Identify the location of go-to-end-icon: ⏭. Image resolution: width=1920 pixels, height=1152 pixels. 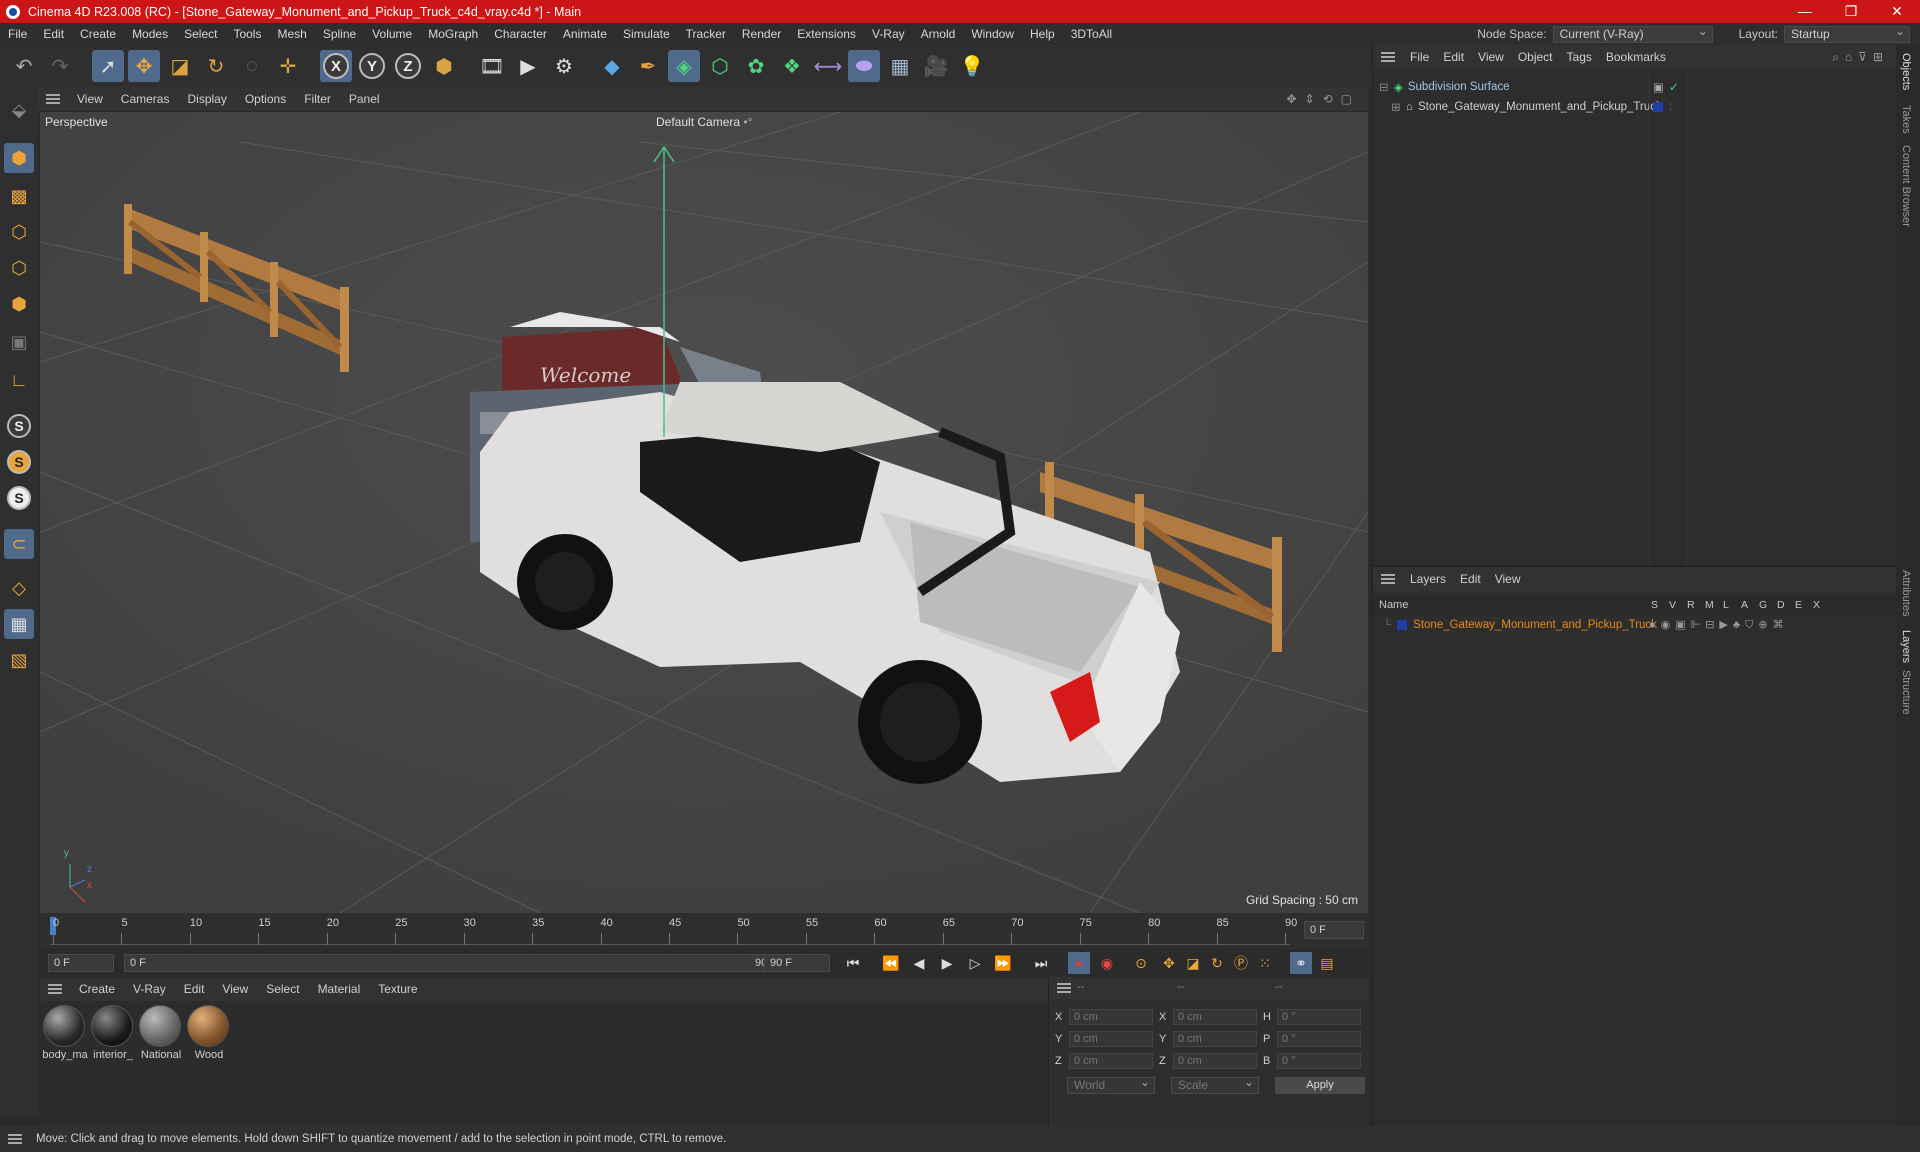
(1041, 963).